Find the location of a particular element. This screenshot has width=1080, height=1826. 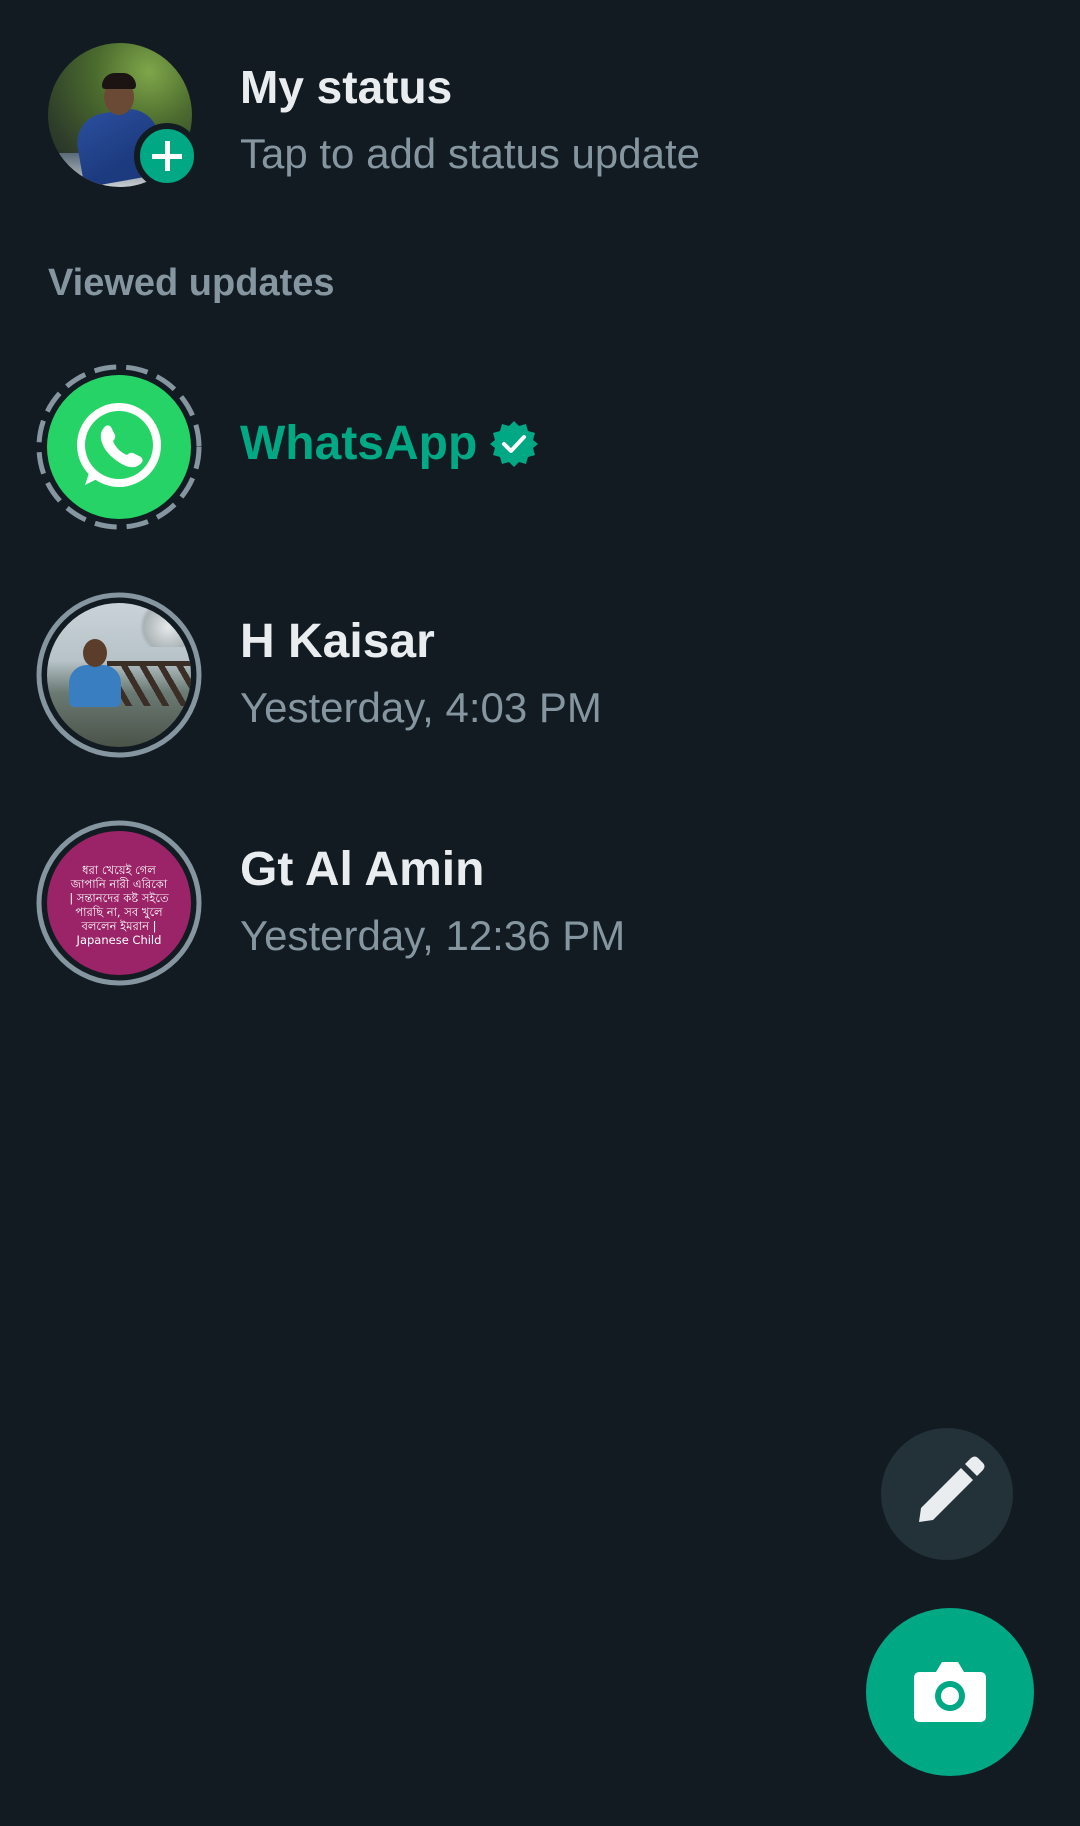

status-name: WhatsApp is located at coordinates (389, 443).